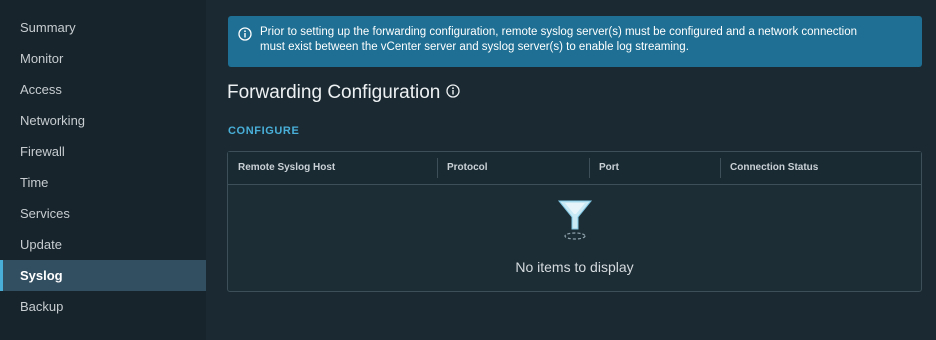  What do you see at coordinates (103, 275) in the screenshot?
I see `sidebar-item-syslog: Syslog` at bounding box center [103, 275].